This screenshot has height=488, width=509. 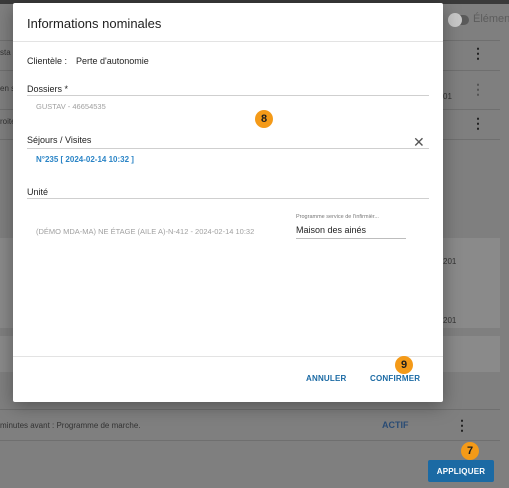 I want to click on element-toggle-label: Élément, so click(x=491, y=19).